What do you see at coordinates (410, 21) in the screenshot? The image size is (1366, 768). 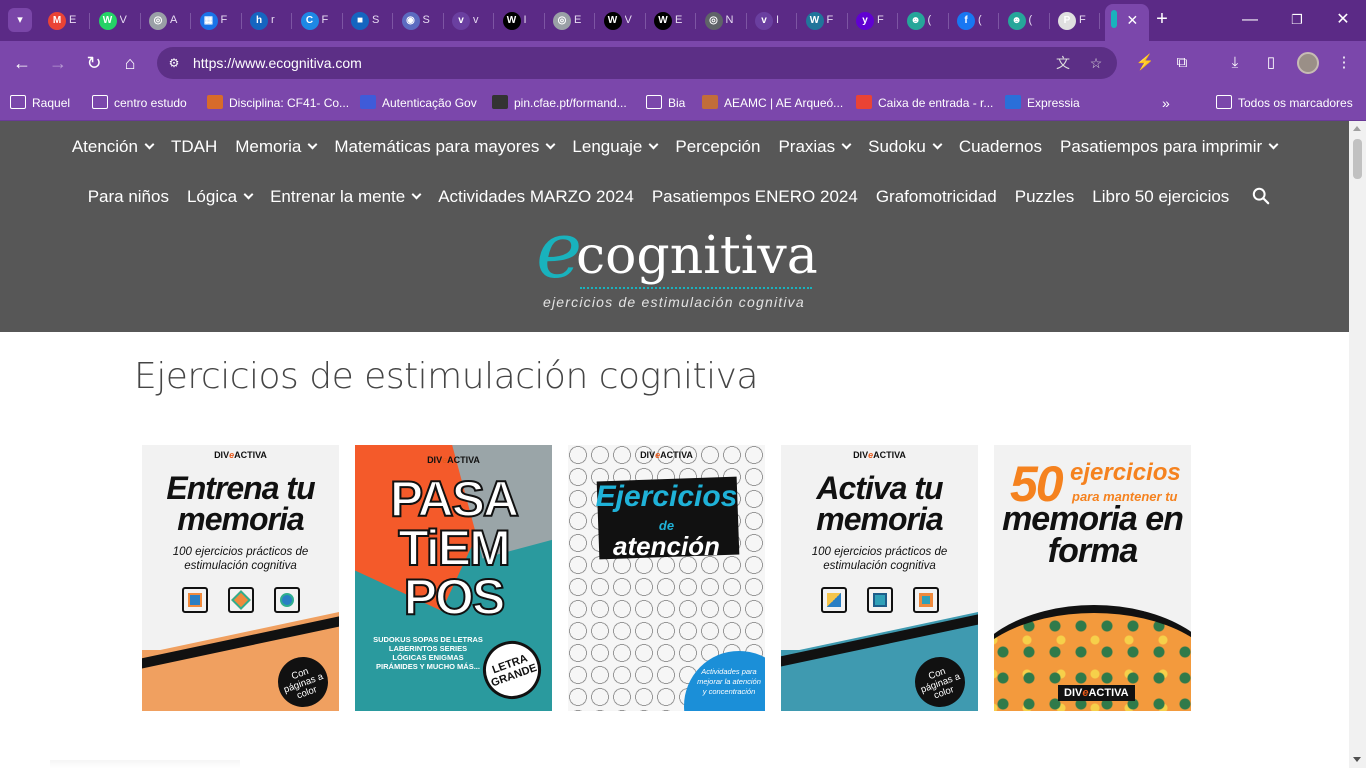 I see `app-icon: ◉` at bounding box center [410, 21].